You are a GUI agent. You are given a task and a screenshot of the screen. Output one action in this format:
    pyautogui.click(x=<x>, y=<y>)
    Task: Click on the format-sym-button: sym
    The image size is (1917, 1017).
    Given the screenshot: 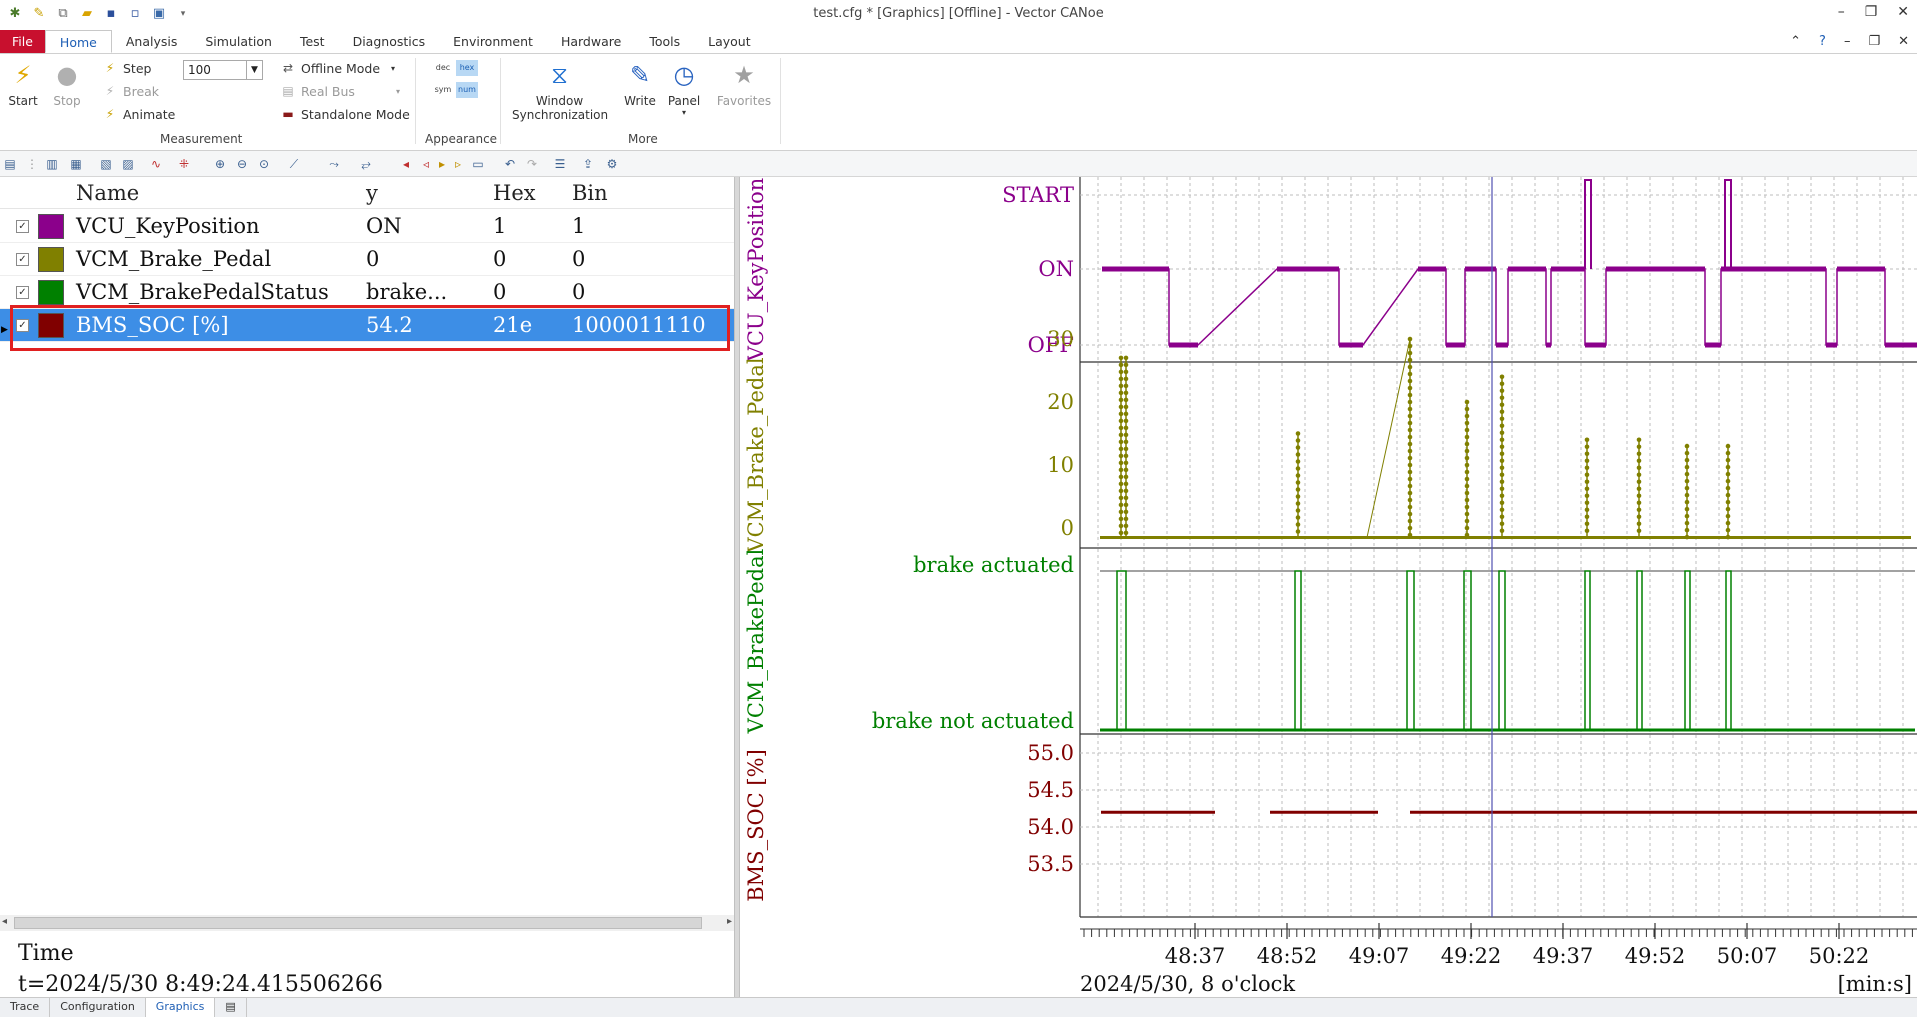 What is the action you would take?
    pyautogui.click(x=443, y=90)
    